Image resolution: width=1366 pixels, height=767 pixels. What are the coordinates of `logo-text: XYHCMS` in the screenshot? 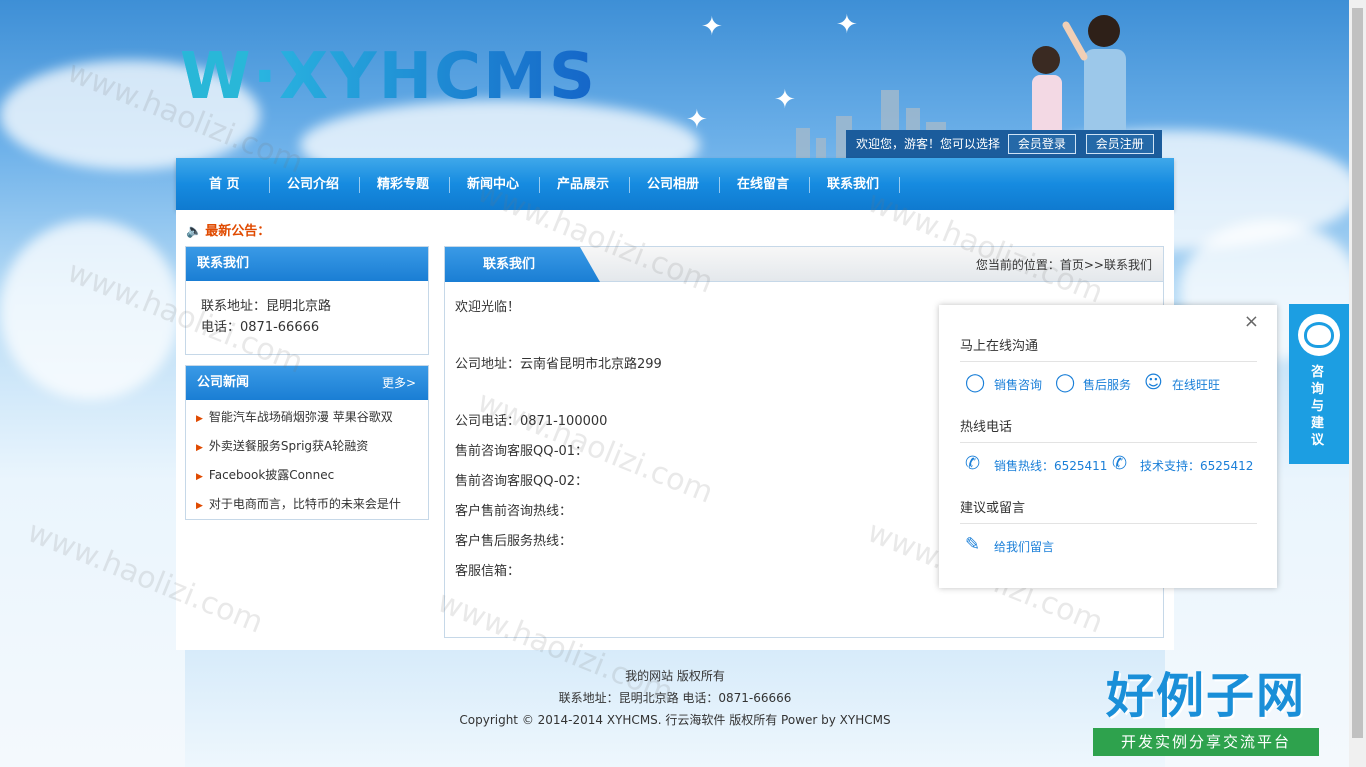 It's located at (437, 77).